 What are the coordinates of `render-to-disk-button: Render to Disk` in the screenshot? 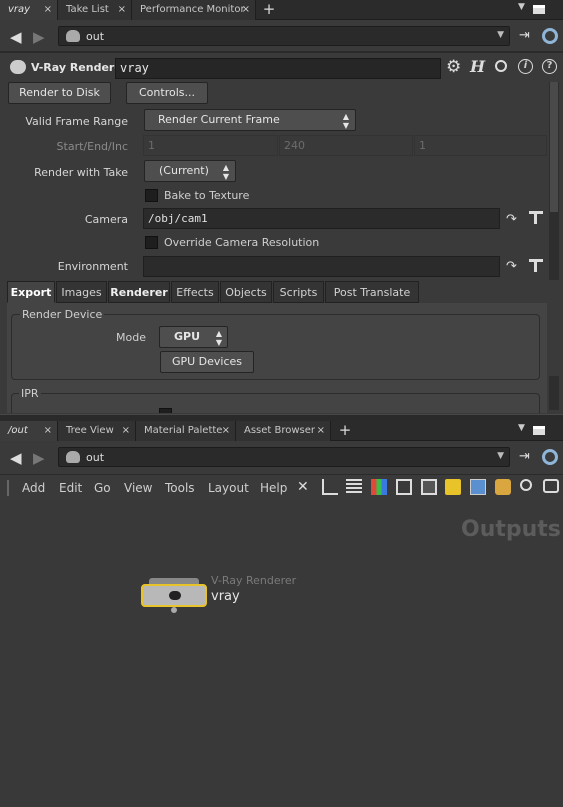 It's located at (59, 93).